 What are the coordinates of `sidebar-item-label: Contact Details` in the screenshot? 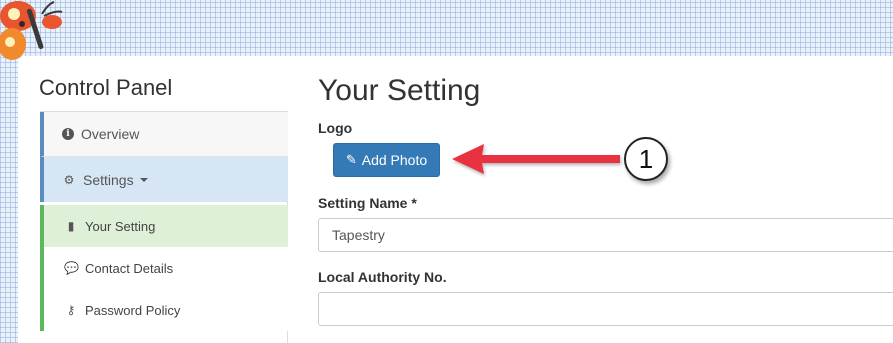 It's located at (129, 268).